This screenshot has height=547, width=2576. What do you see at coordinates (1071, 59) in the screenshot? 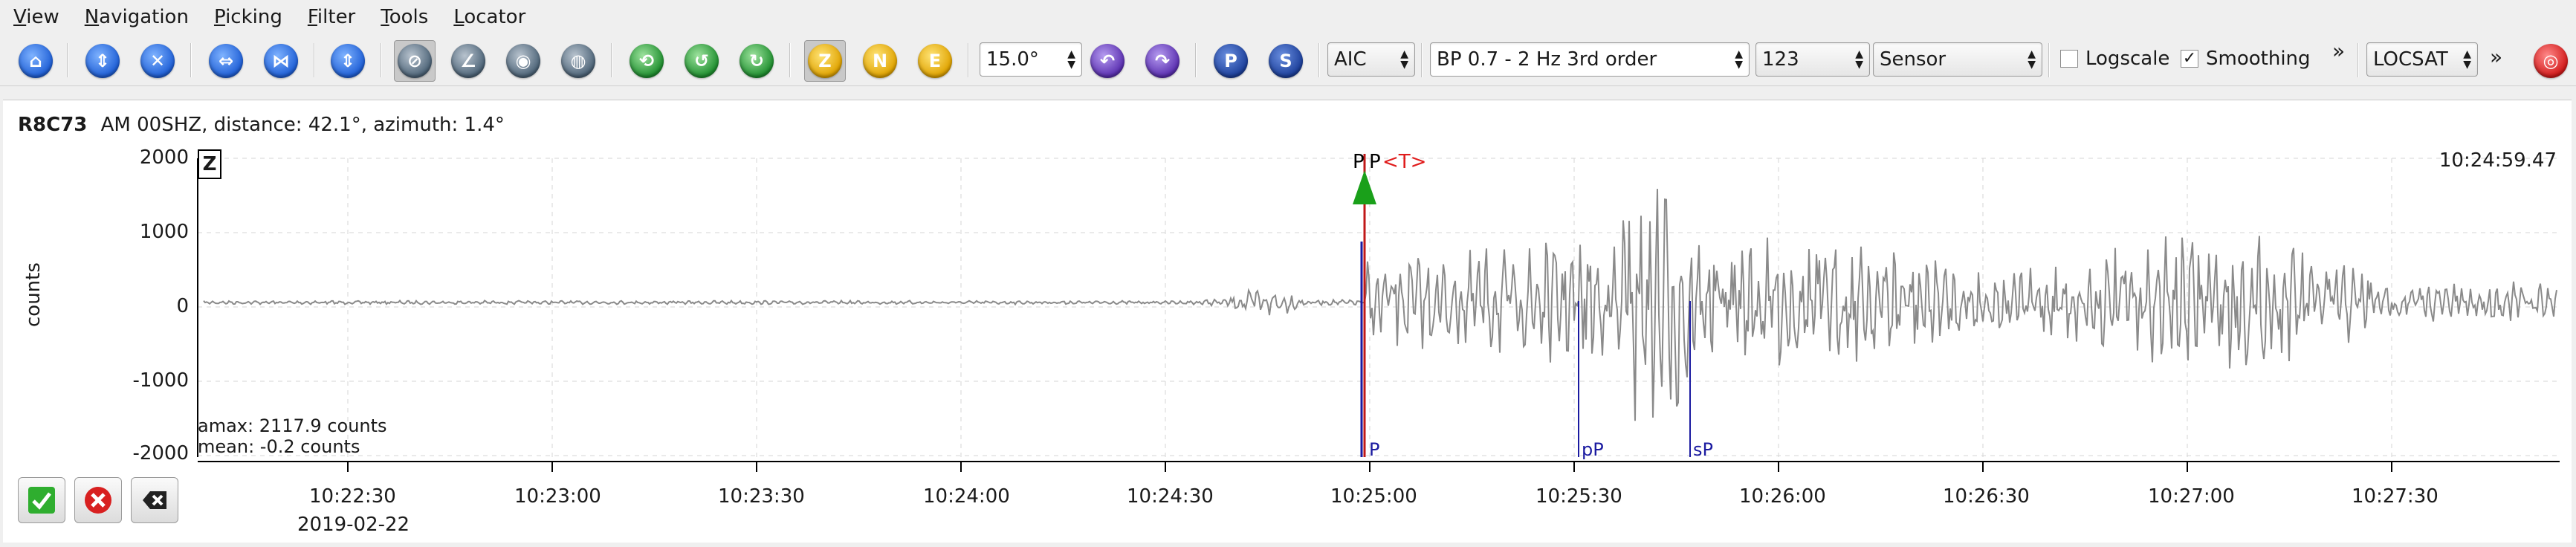
I see `spin-arrows-icon: ▲ ▼` at bounding box center [1071, 59].